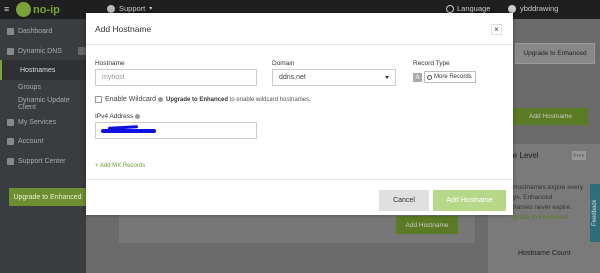 The image size is (600, 273). I want to click on support-label: Support, so click(132, 8).